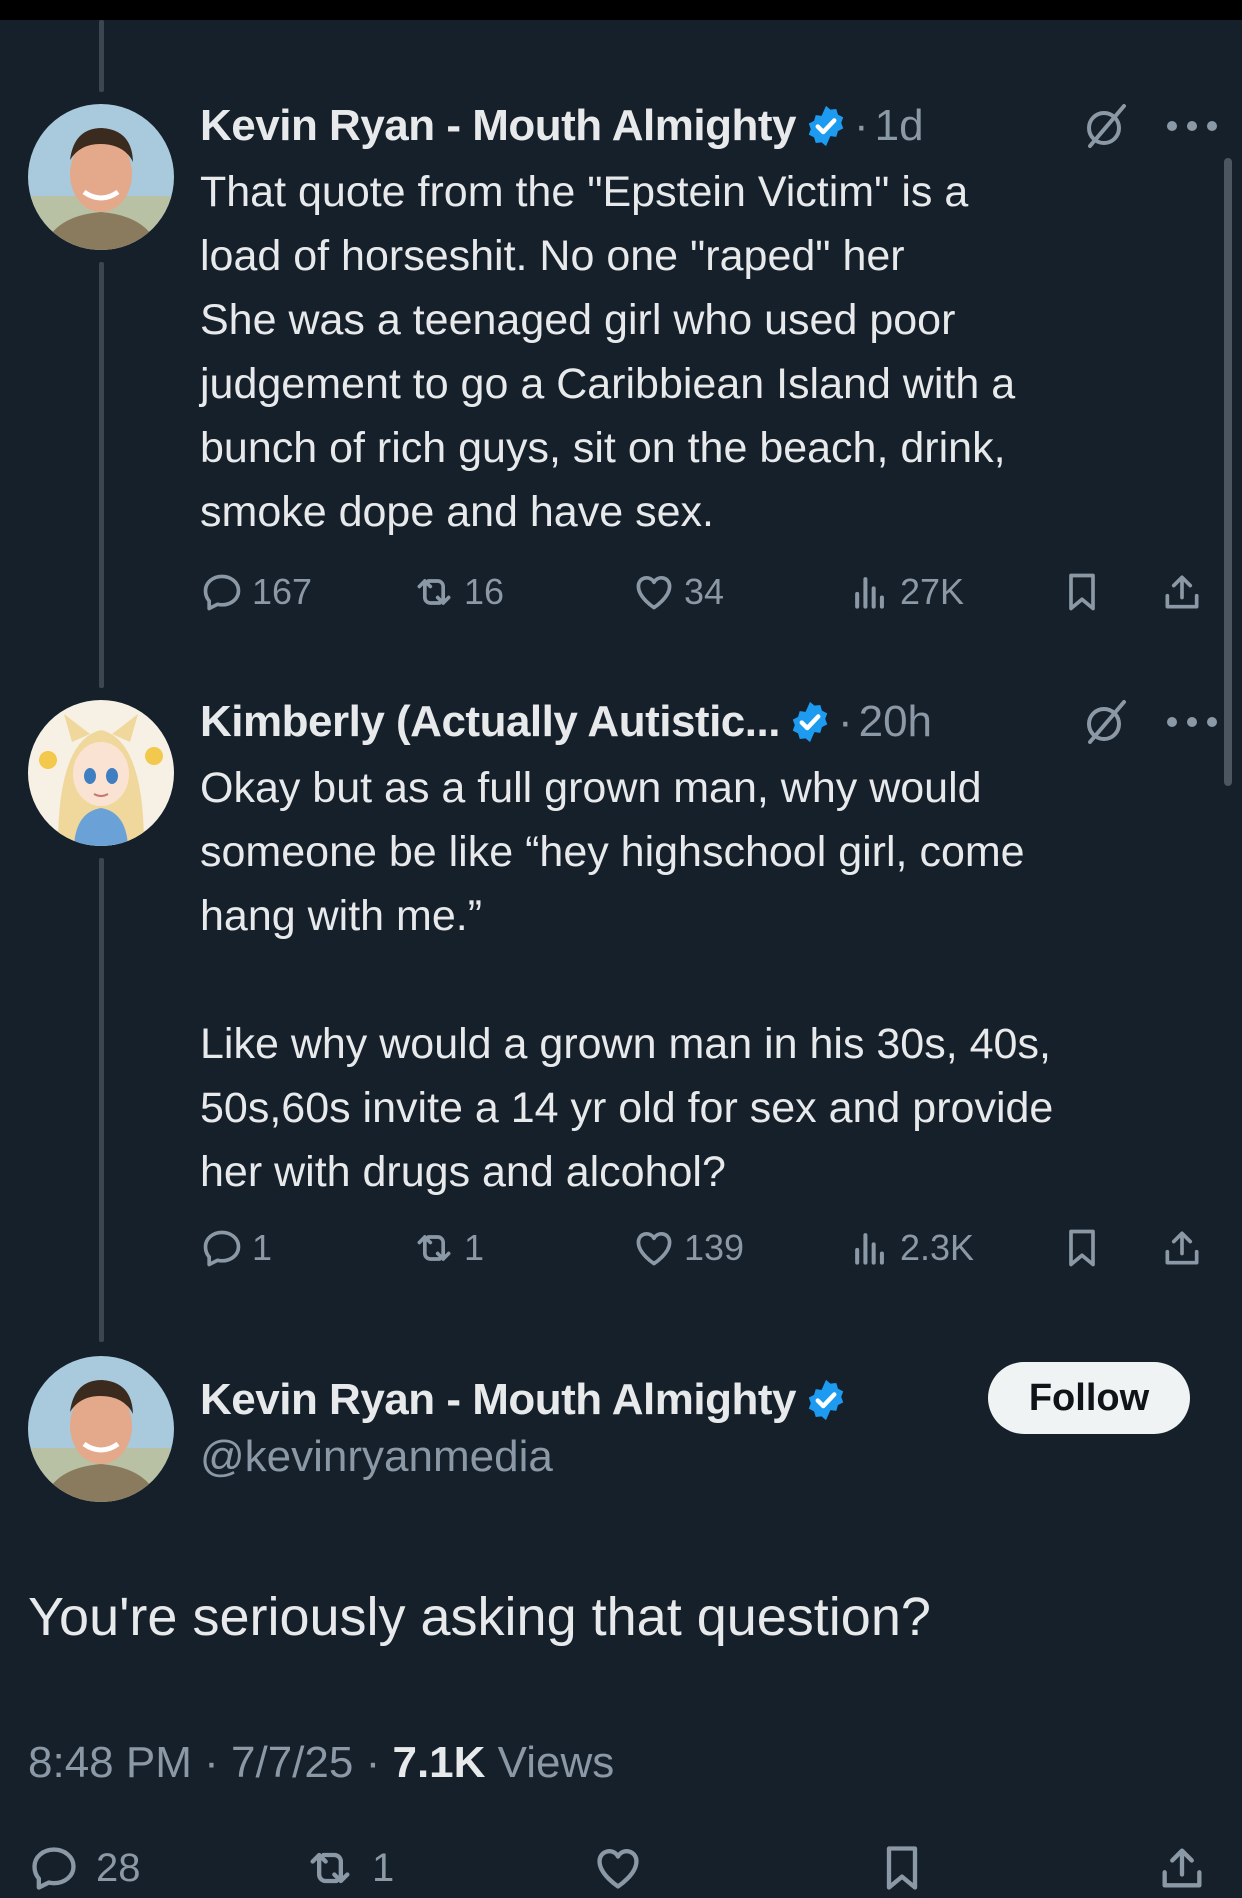 Image resolution: width=1242 pixels, height=1898 pixels. Describe the element at coordinates (479, 1617) in the screenshot. I see `tweet-text: You're seriously asking that question?` at that location.